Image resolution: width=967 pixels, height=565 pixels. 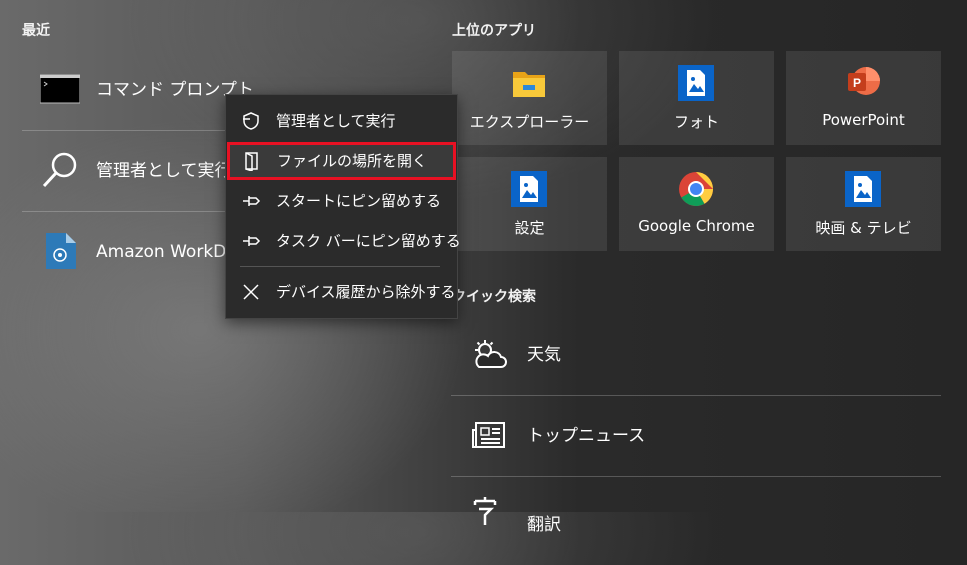 I want to click on cmd-icon, so click(x=60, y=89).